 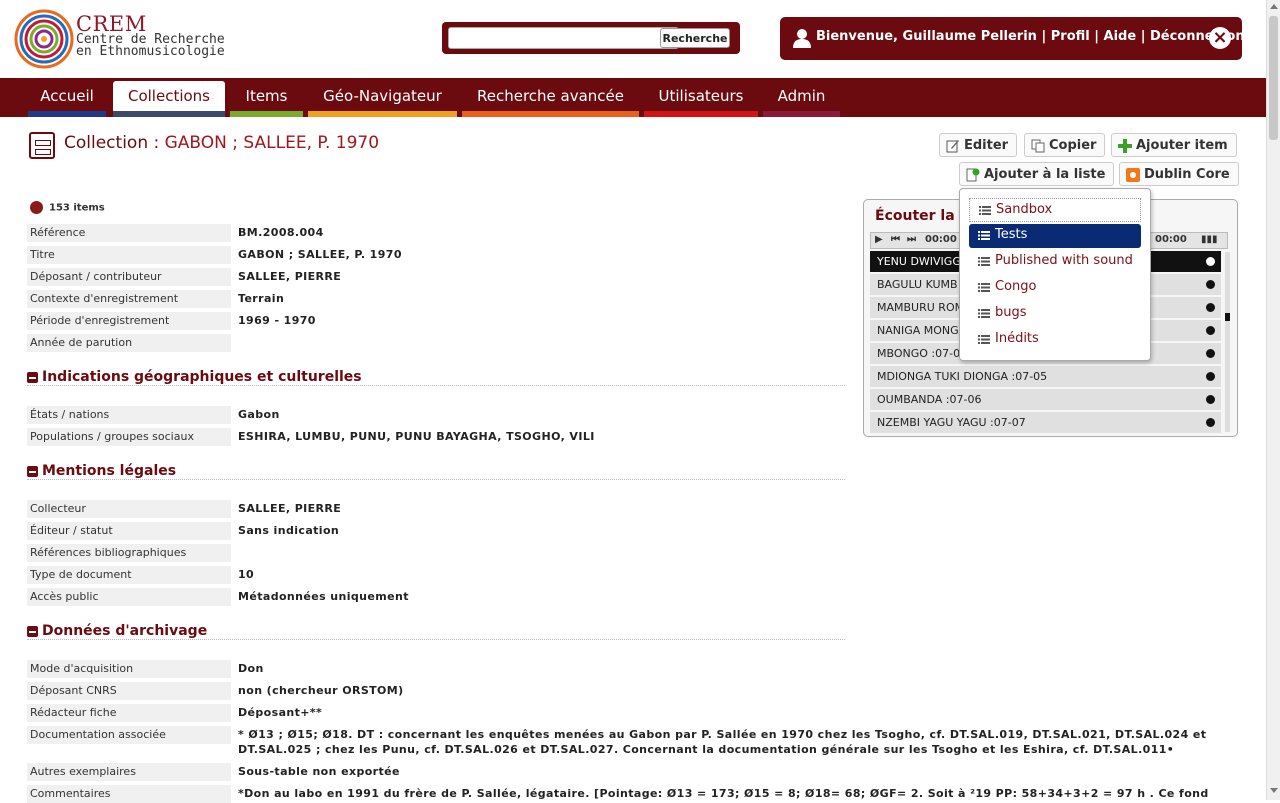 What do you see at coordinates (1273, 400) in the screenshot?
I see `page-scrollbar` at bounding box center [1273, 400].